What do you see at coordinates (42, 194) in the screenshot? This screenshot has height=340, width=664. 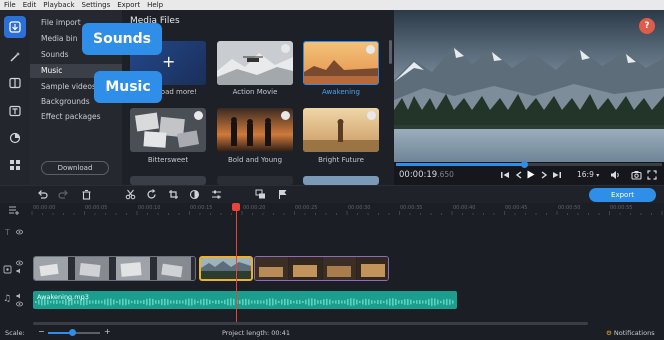 I see `undo-icon` at bounding box center [42, 194].